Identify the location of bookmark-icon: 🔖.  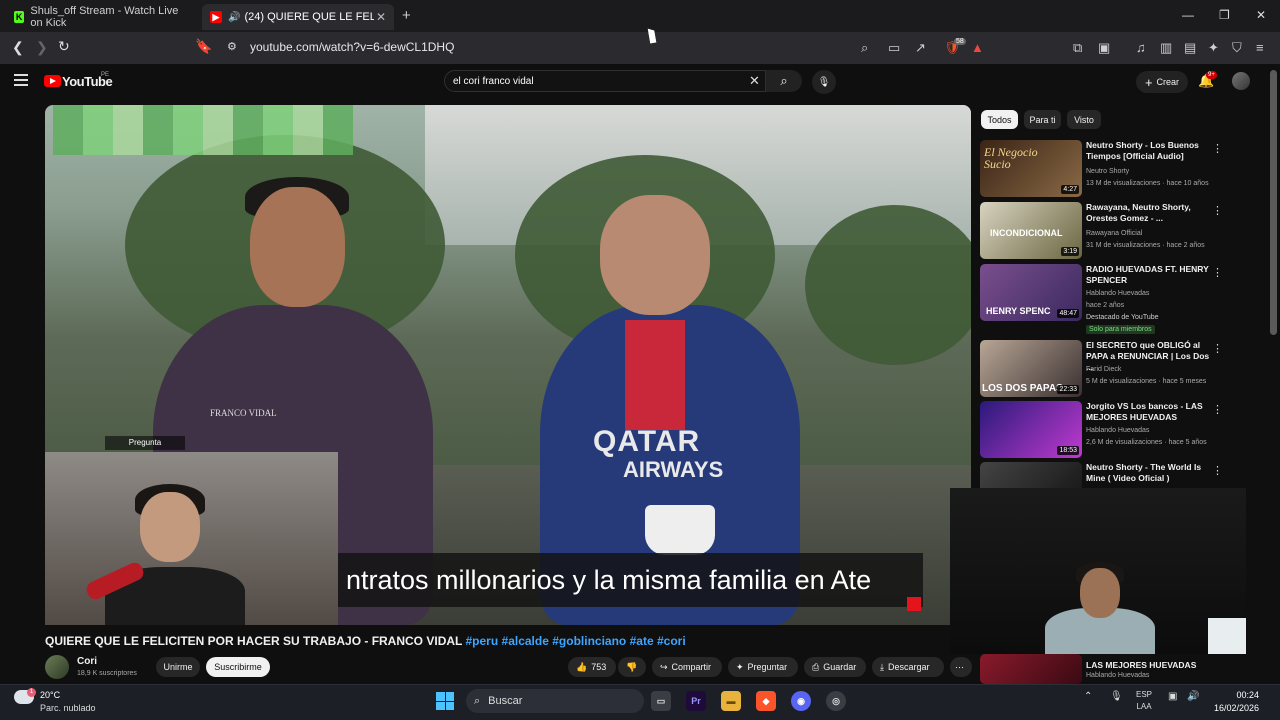
(203, 46).